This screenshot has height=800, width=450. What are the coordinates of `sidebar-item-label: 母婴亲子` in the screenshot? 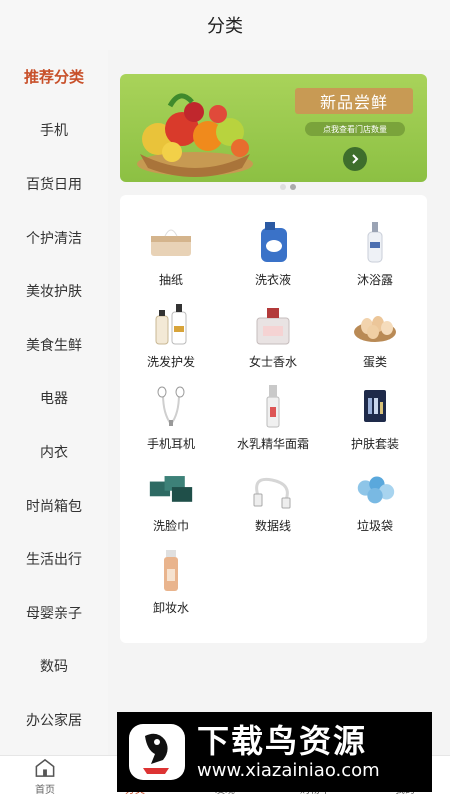 It's located at (54, 613).